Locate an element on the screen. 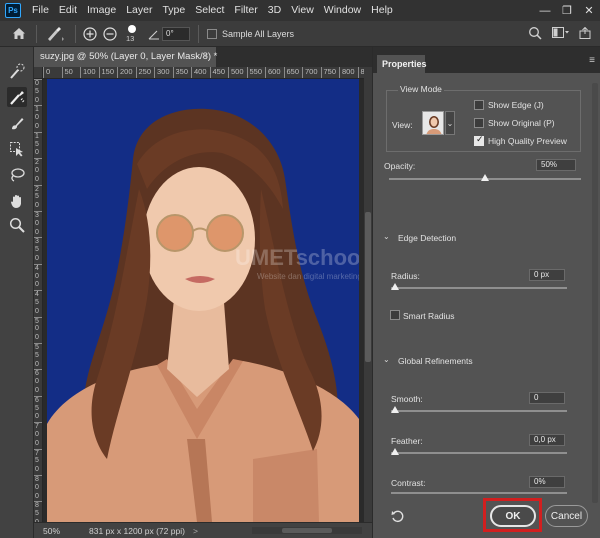  menu-layer: Layer is located at coordinates (139, 10).